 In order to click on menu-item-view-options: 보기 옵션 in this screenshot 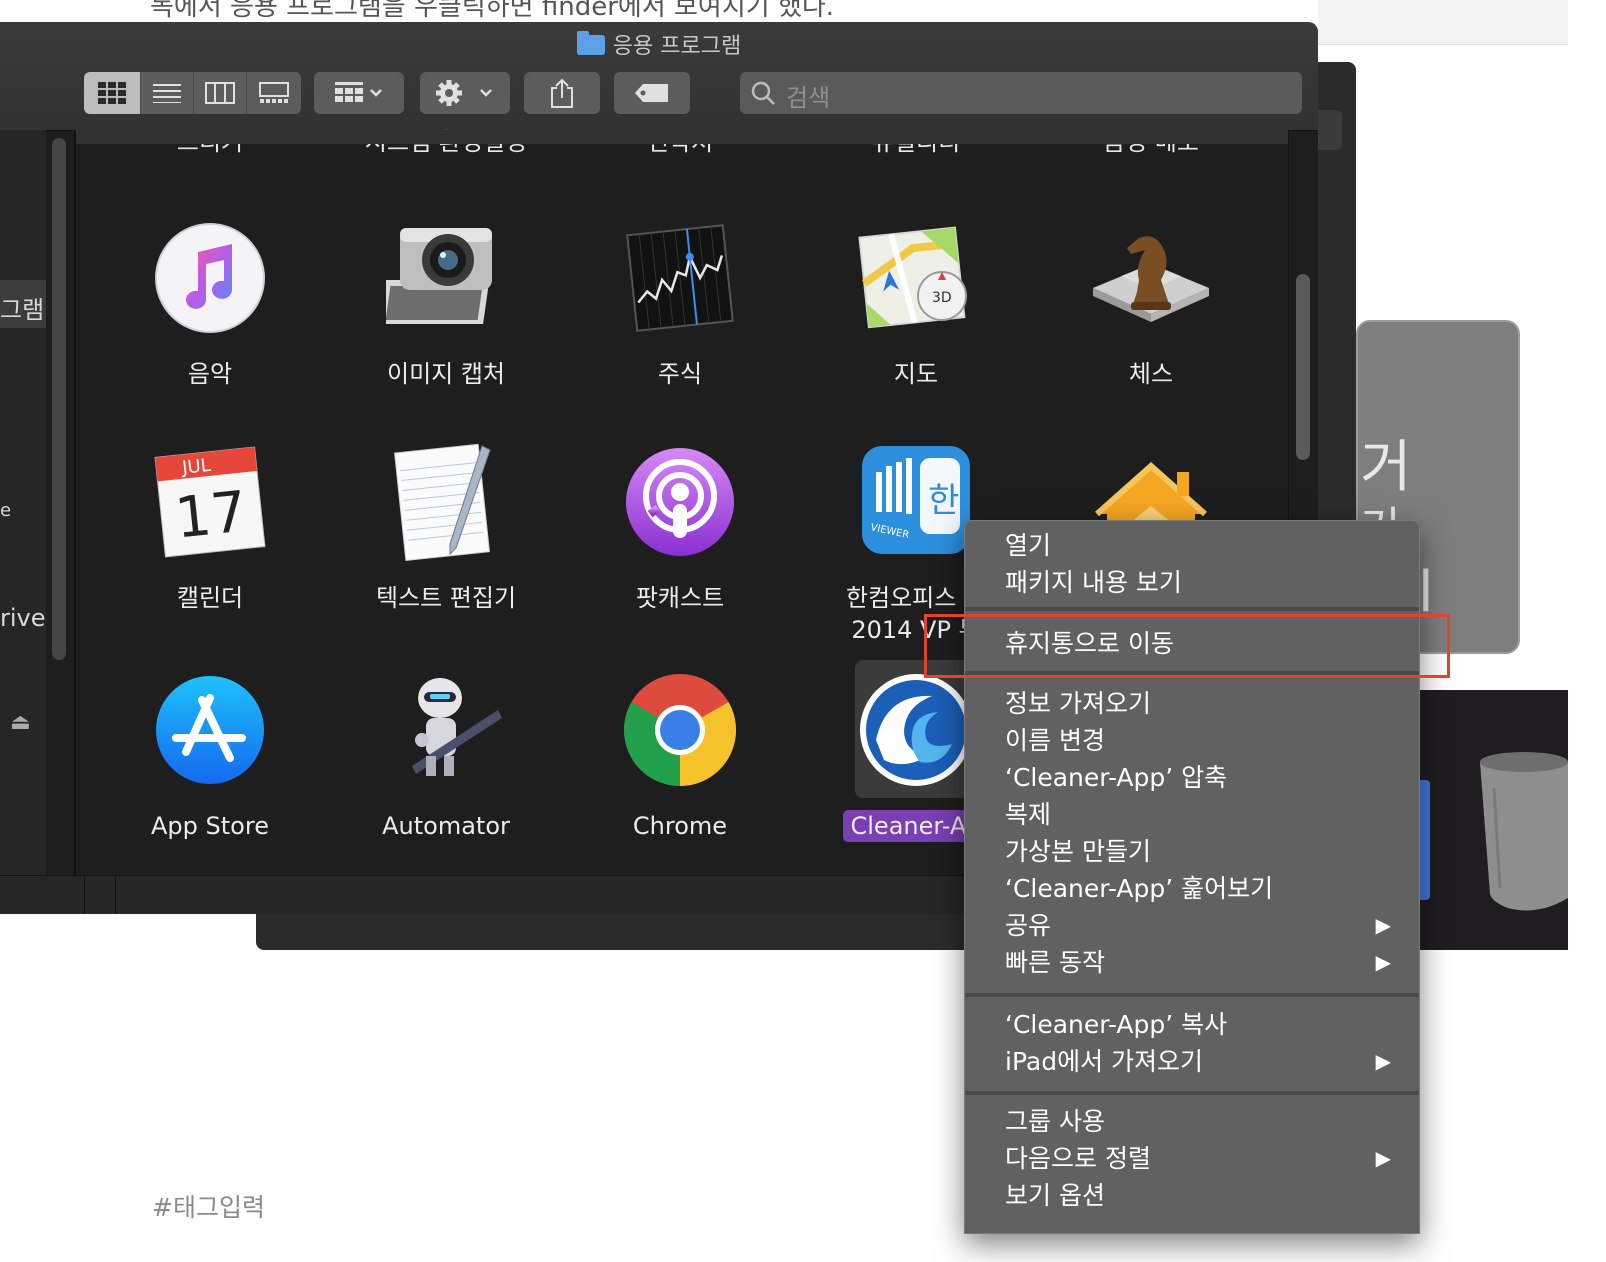, I will do `click(1201, 1195)`.